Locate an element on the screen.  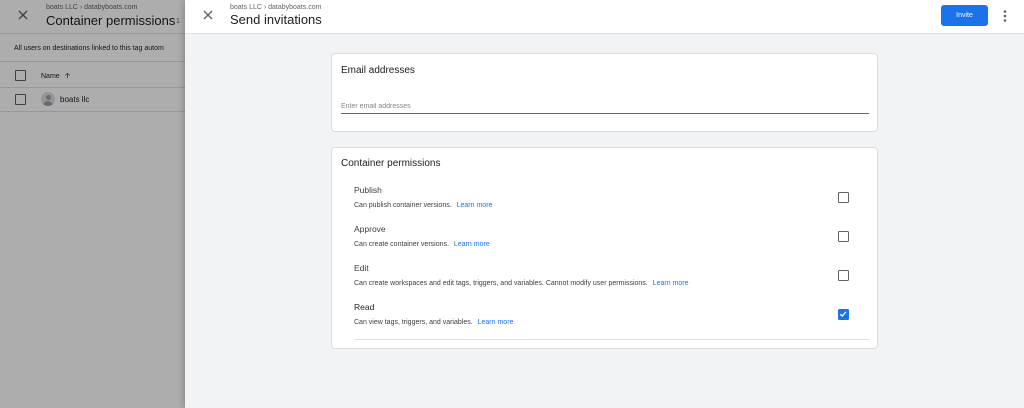
permissions-card-title: Container permissions is located at coordinates (391, 163).